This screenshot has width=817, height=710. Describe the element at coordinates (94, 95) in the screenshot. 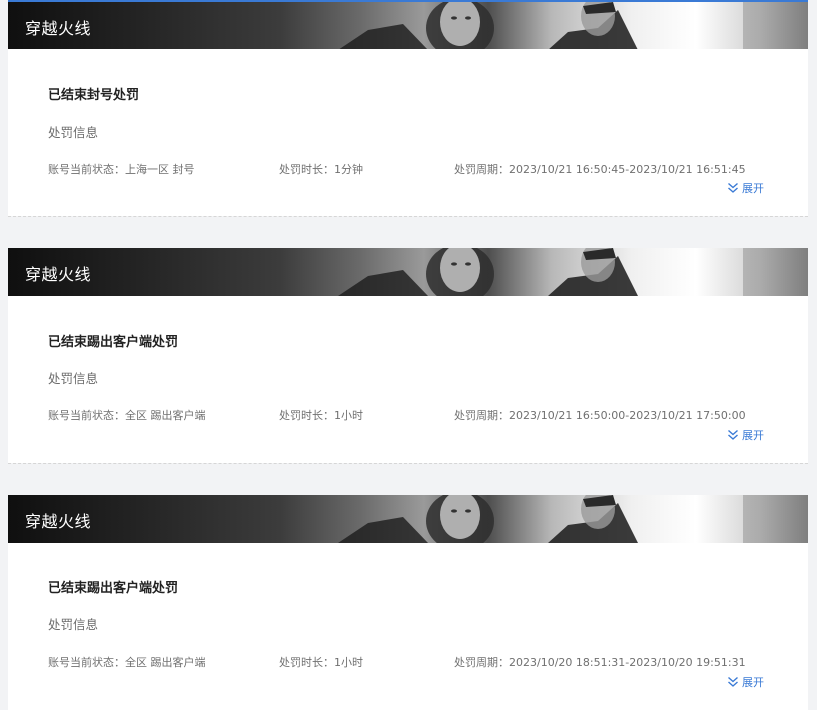

I see `penalty-title: 已结束封号处罚` at that location.